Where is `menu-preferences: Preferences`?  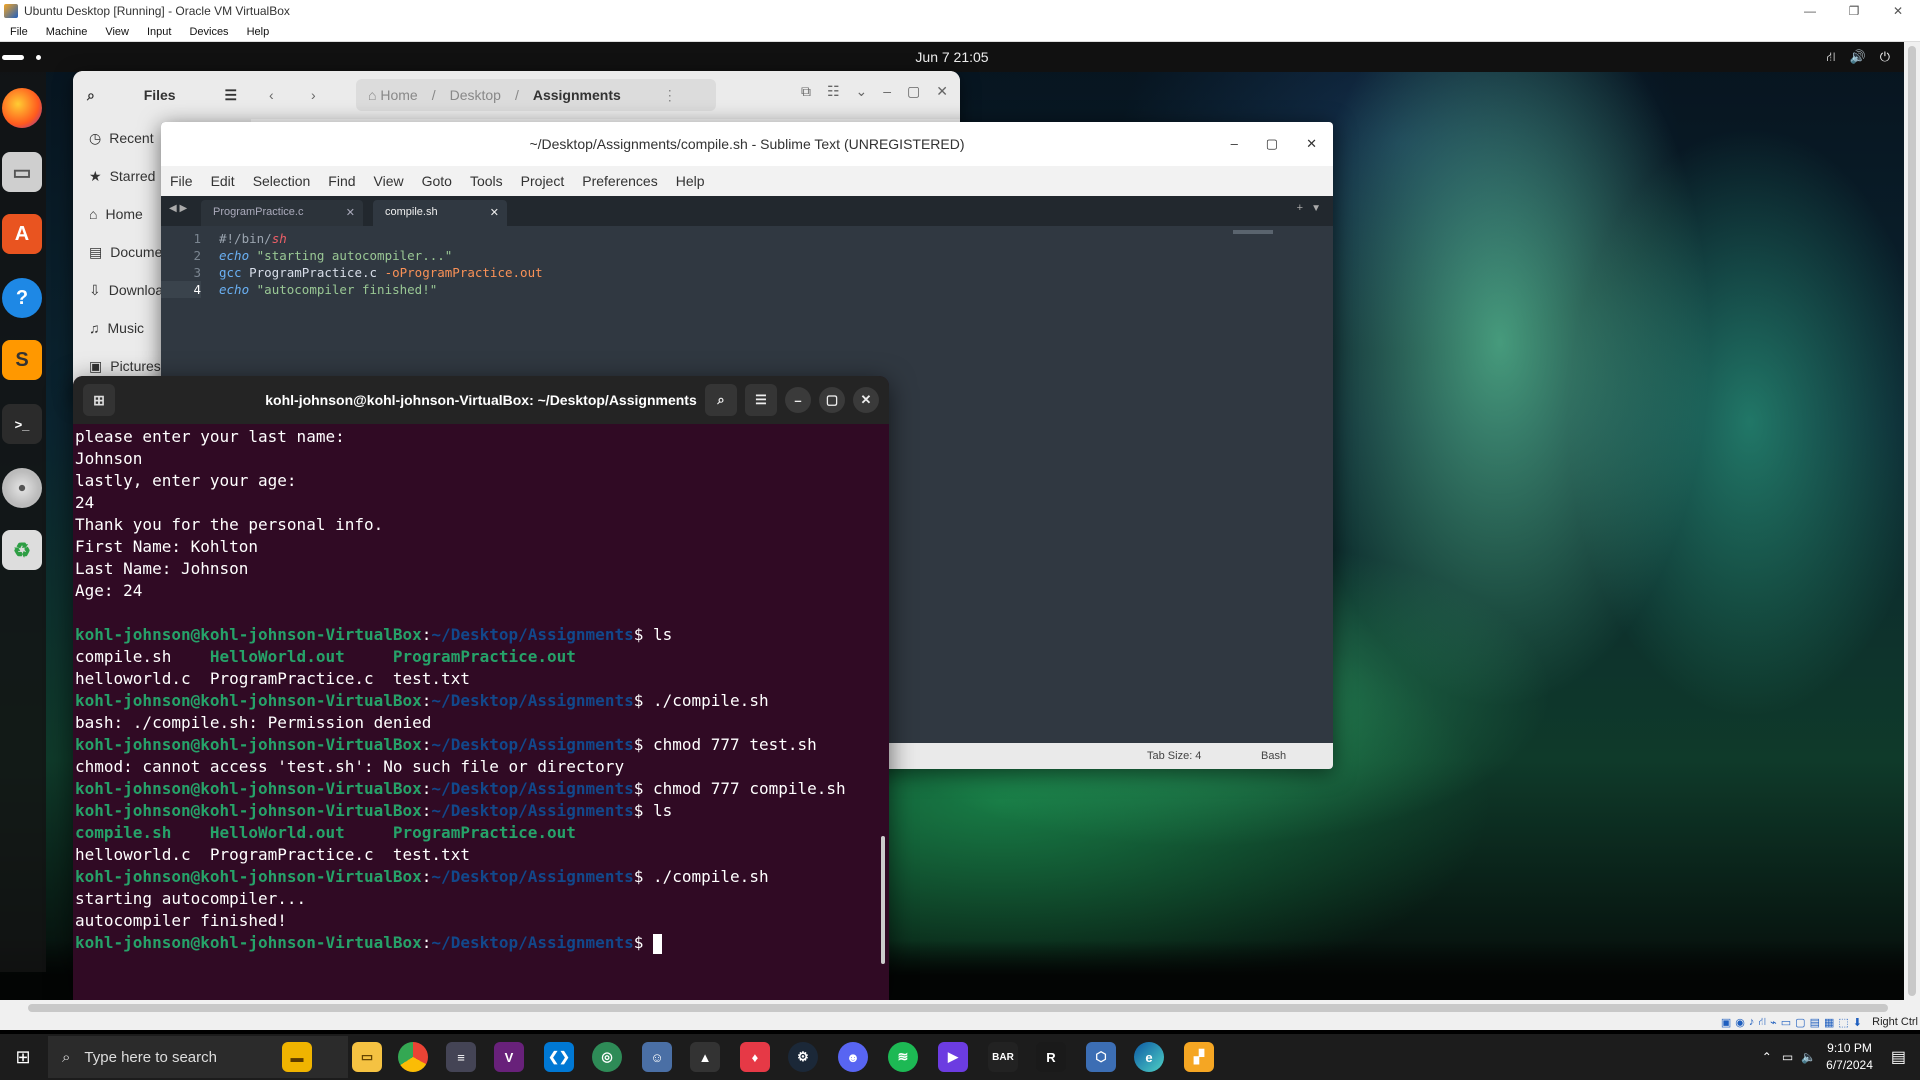 menu-preferences: Preferences is located at coordinates (619, 181).